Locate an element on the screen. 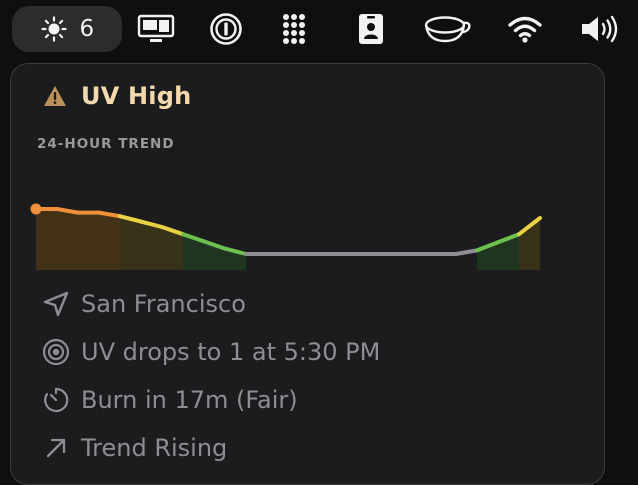 The image size is (638, 485). popover-header: UV High is located at coordinates (117, 96).